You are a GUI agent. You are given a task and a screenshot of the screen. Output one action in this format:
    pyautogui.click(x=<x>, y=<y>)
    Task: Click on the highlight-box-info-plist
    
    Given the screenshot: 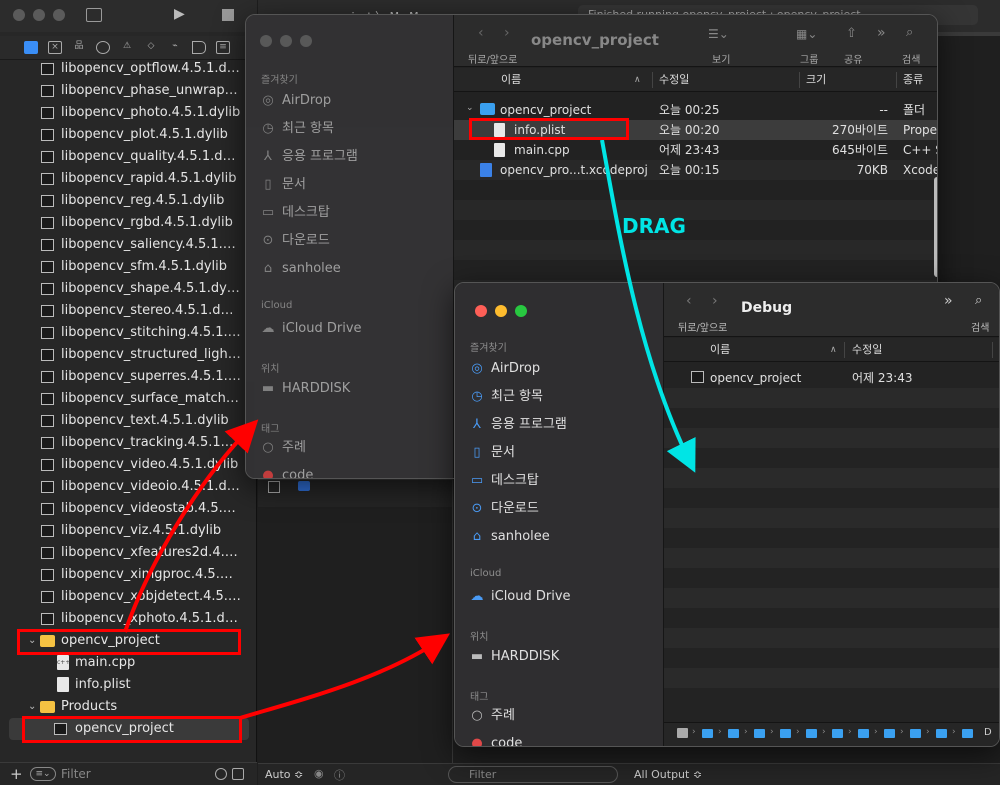 What is the action you would take?
    pyautogui.click(x=549, y=129)
    